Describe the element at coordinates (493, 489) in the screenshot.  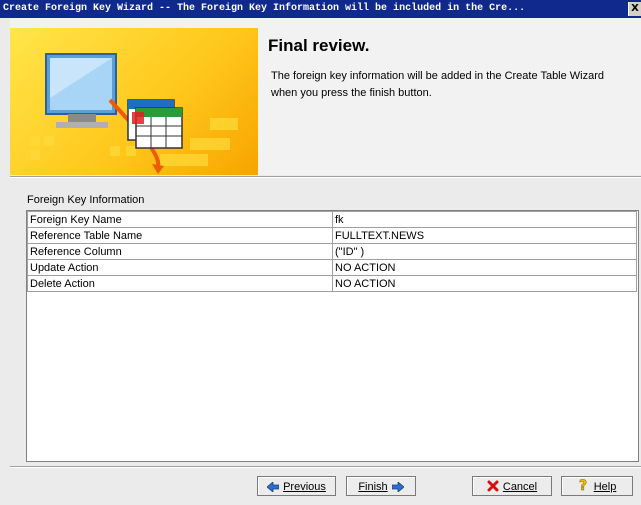
I see `red-x-icon` at that location.